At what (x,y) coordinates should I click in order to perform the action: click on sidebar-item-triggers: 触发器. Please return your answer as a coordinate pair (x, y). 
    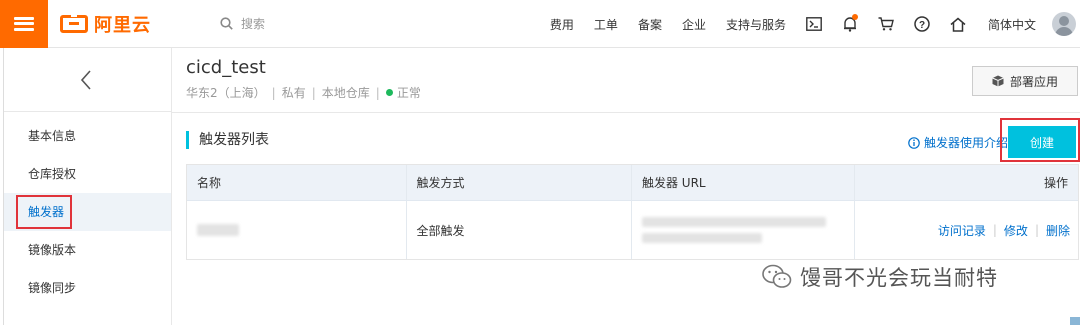
    Looking at the image, I should click on (85, 212).